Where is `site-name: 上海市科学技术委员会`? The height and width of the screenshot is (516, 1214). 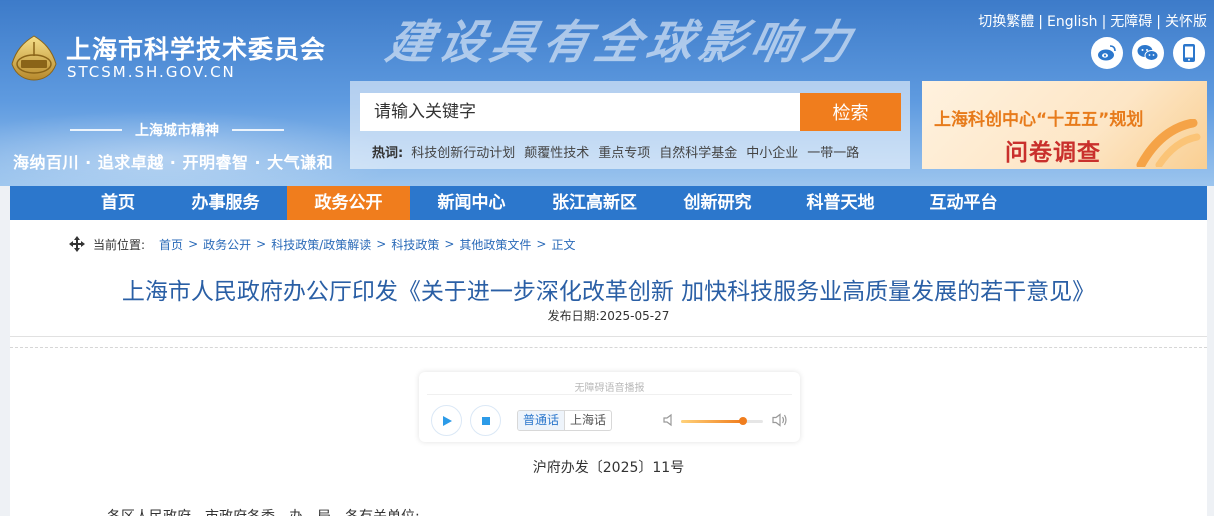
site-name: 上海市科学技术委员会 is located at coordinates (196, 48).